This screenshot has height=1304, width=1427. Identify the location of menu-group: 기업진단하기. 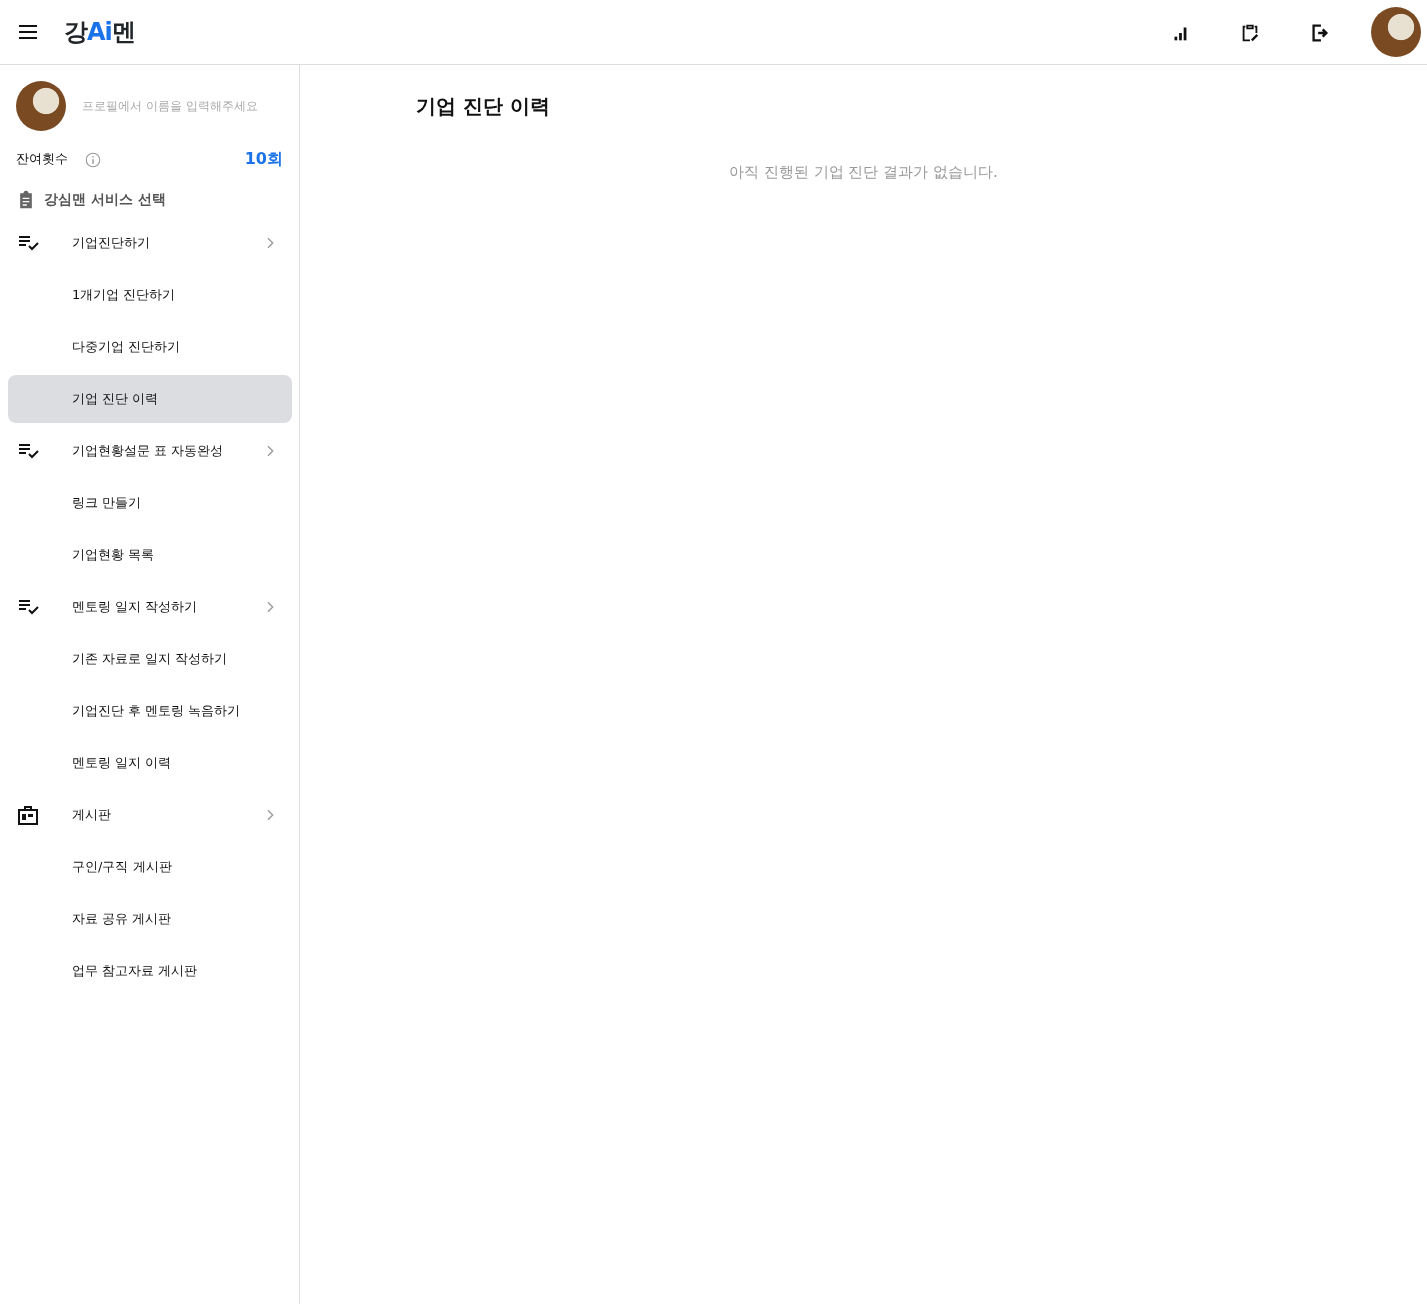
(150, 243).